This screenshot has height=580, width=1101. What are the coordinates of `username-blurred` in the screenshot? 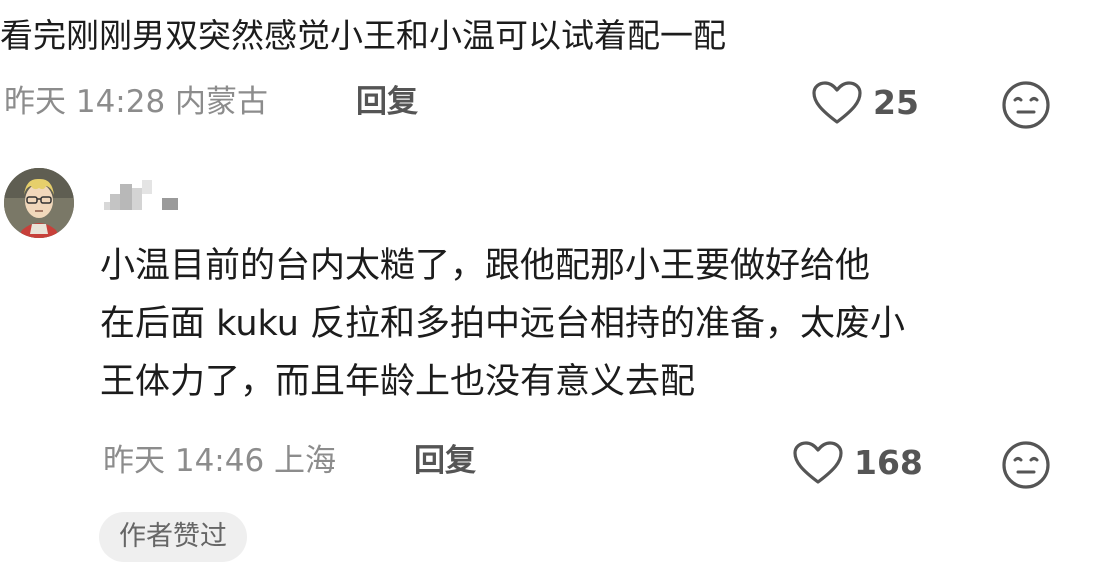 It's located at (144, 197).